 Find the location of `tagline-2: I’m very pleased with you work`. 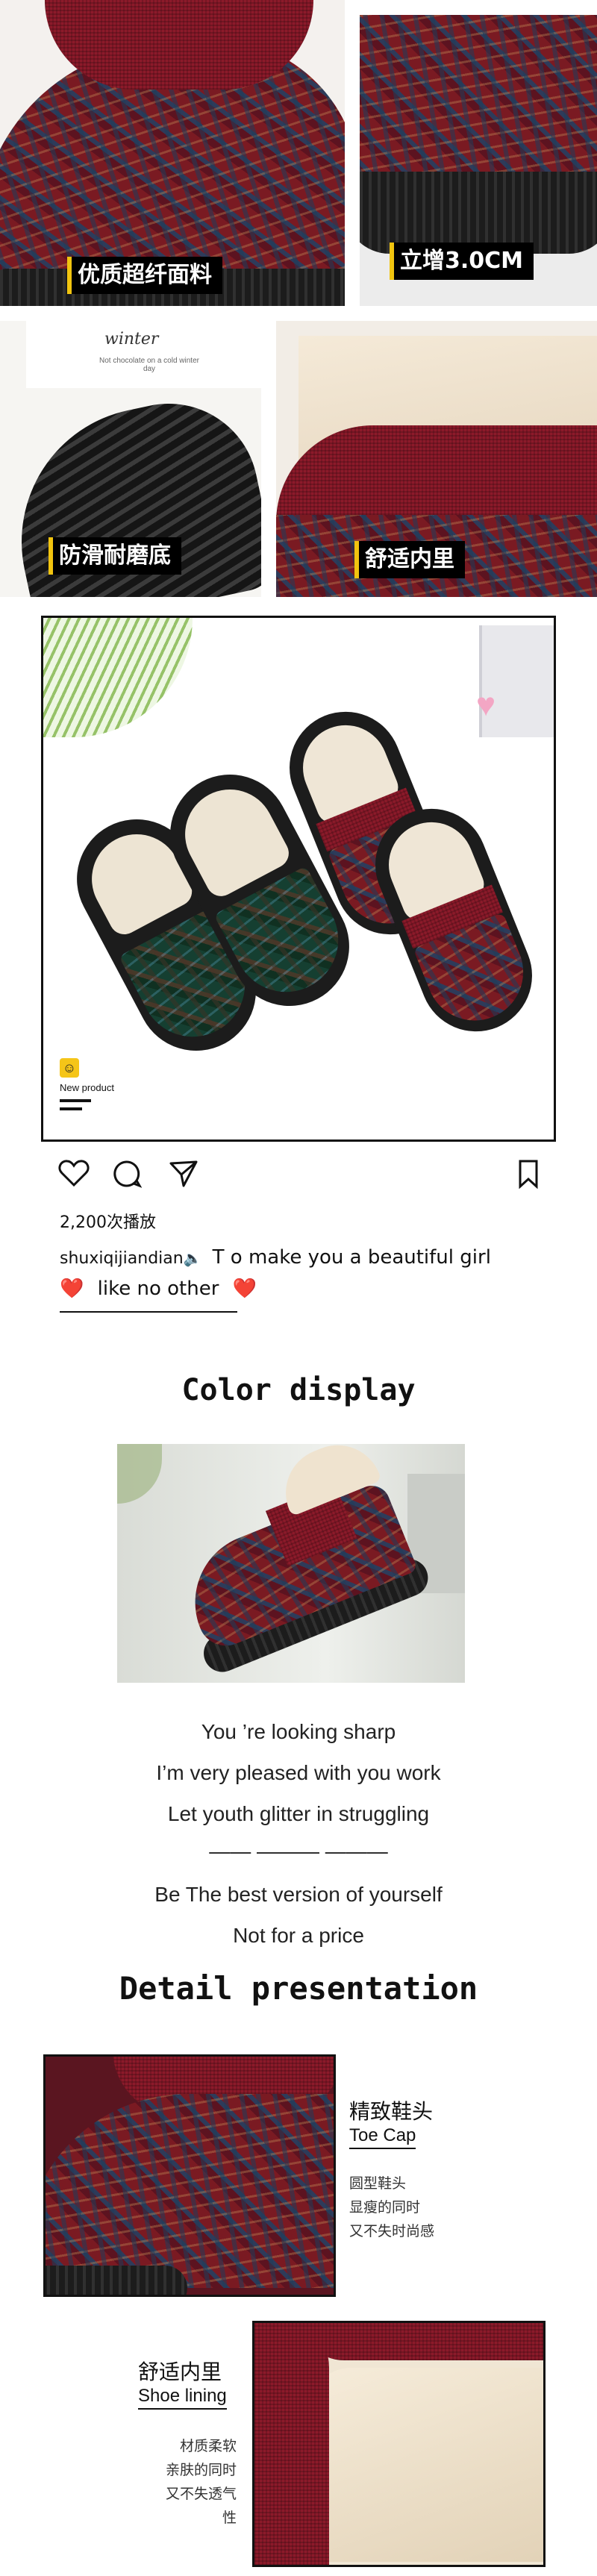

tagline-2: I’m very pleased with you work is located at coordinates (299, 1772).